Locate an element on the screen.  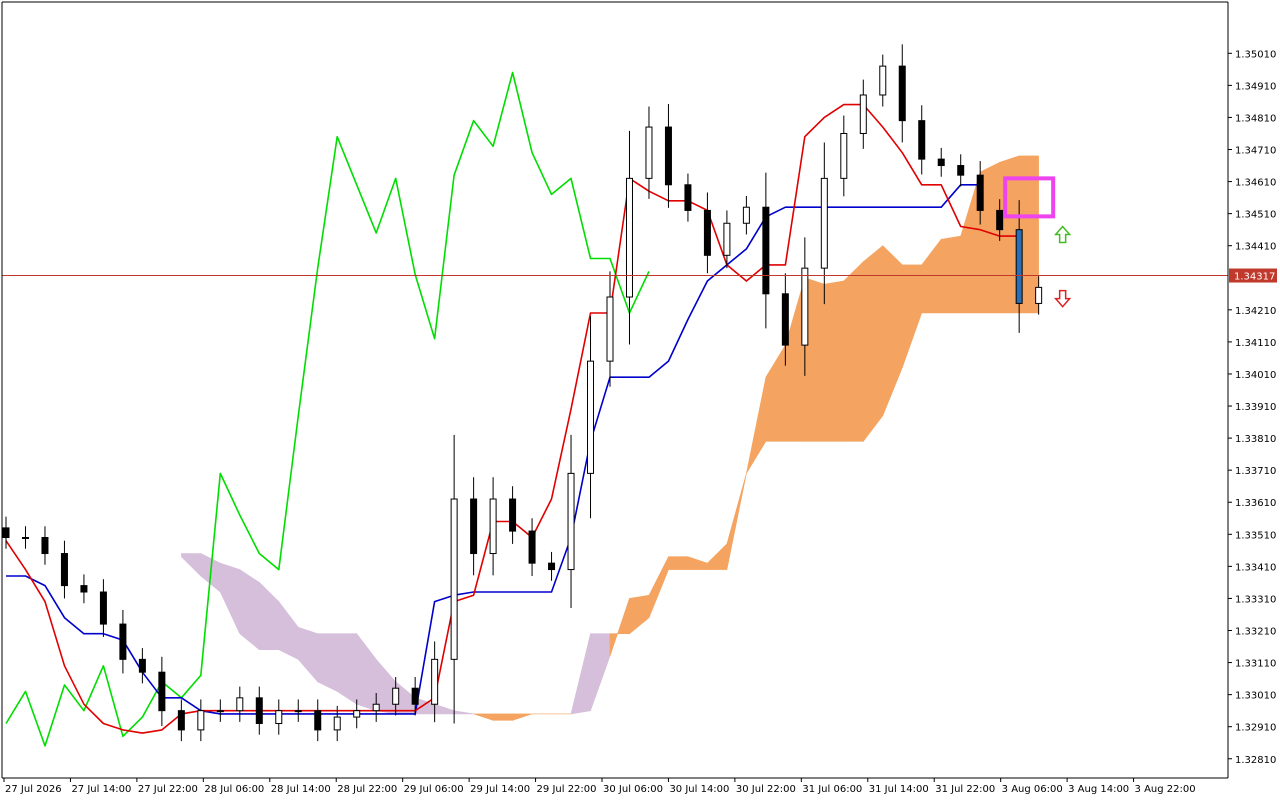
y-tick-label: 1.33710 is located at coordinates (1255, 471).